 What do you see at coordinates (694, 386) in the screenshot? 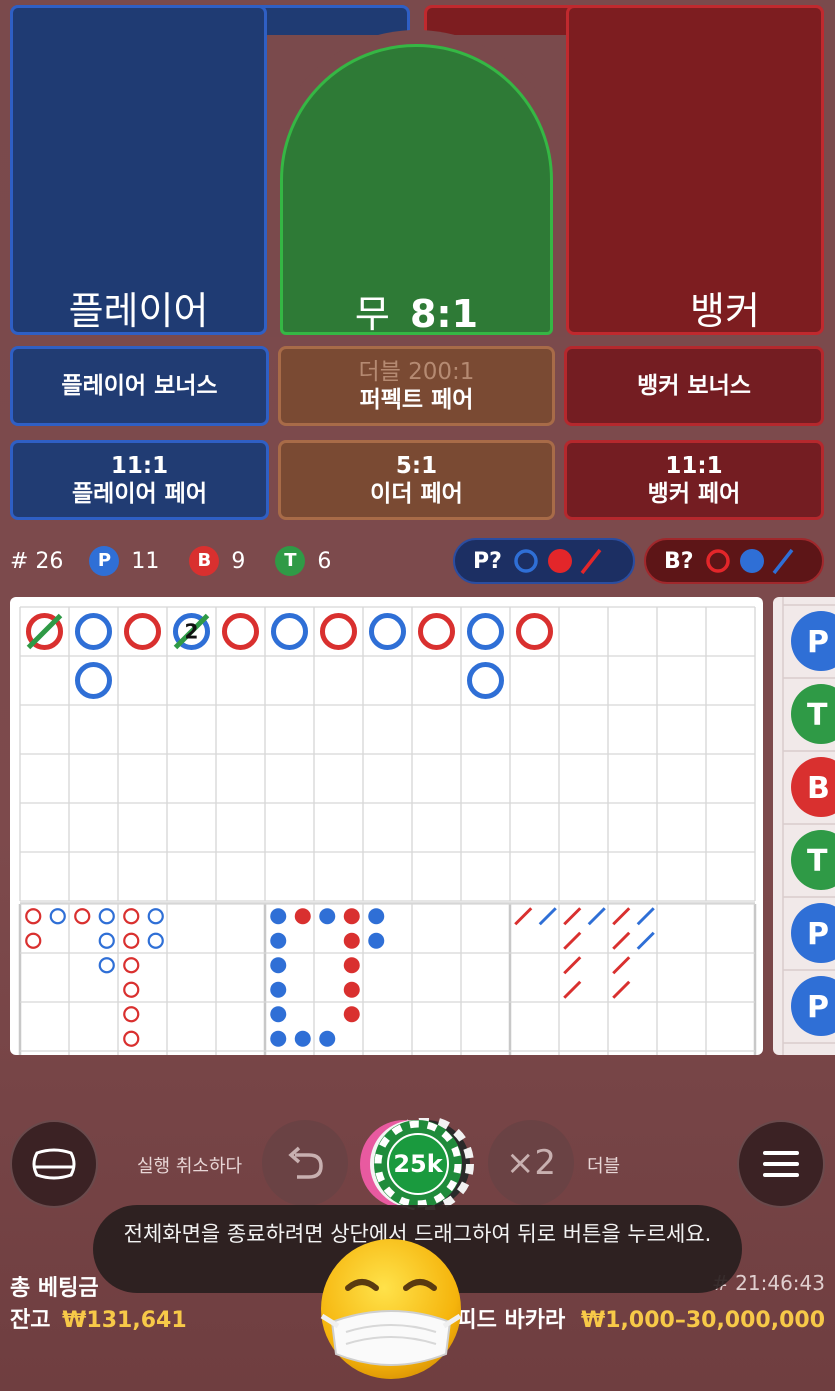
I see `banker-bonus-bet: 뱅커 보너스` at bounding box center [694, 386].